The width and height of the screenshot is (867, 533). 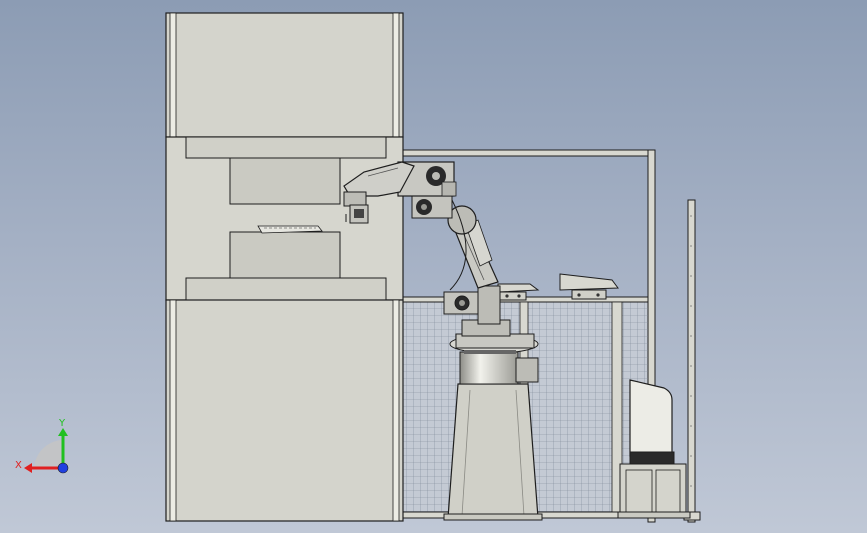 I want to click on press-bolster, so click(x=285, y=255).